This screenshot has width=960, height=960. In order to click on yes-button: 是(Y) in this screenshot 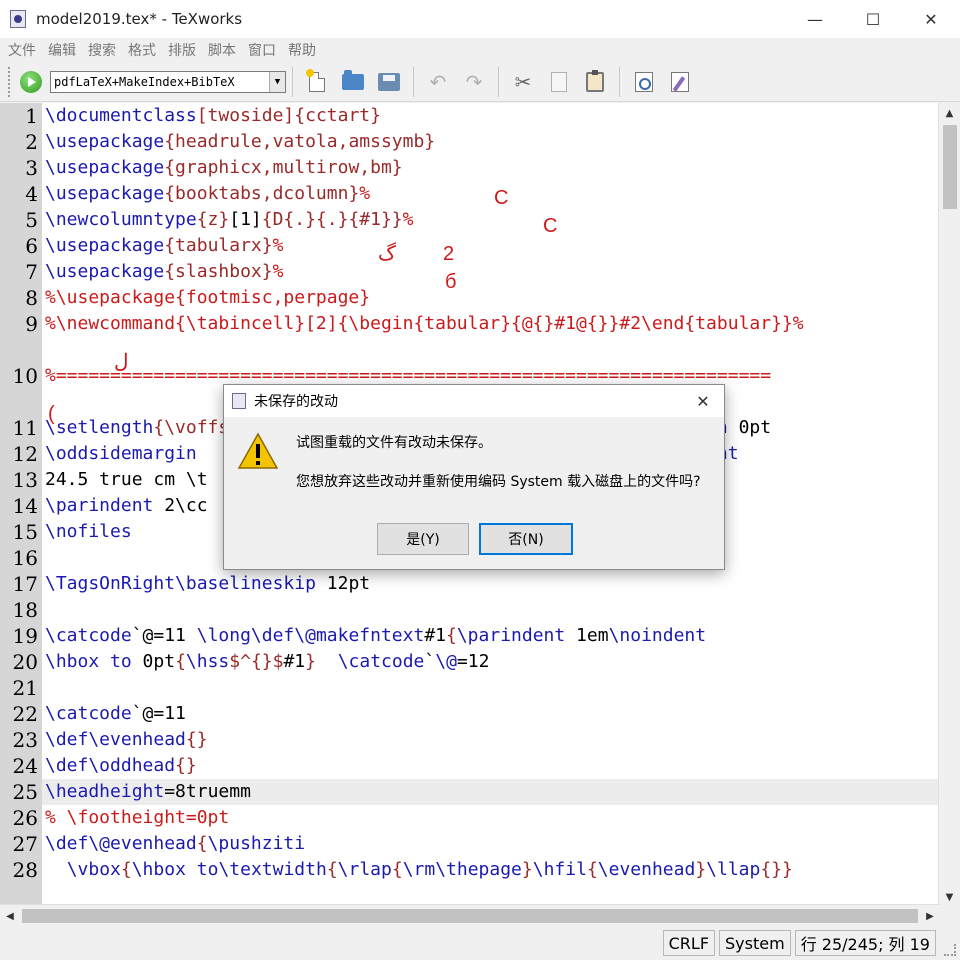, I will do `click(423, 539)`.